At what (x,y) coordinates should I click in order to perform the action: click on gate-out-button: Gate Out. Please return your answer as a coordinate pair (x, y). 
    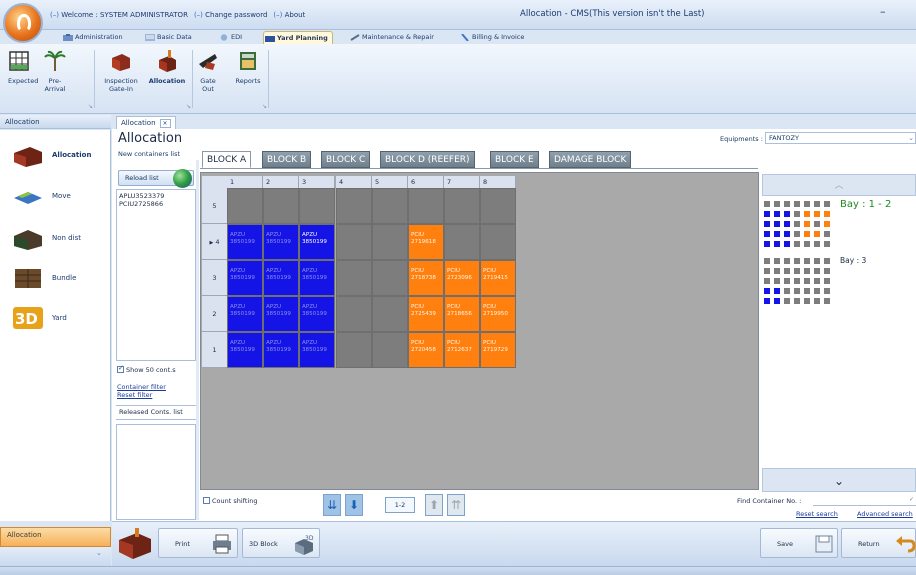
    Looking at the image, I should click on (208, 71).